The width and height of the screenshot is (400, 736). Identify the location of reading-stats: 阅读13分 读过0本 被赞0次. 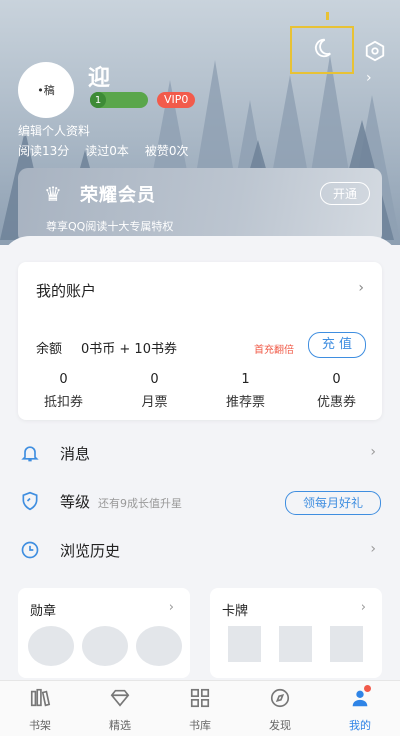
(103, 150).